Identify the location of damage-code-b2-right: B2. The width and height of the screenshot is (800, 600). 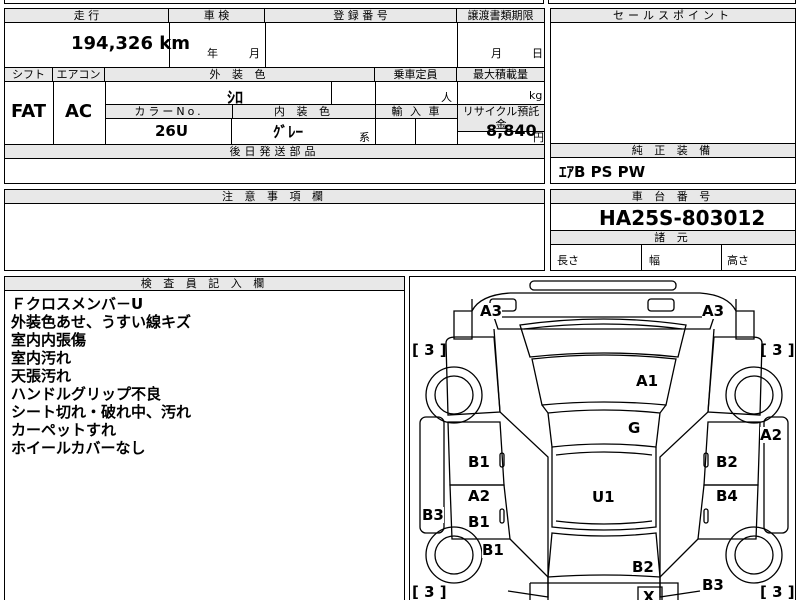
(727, 462).